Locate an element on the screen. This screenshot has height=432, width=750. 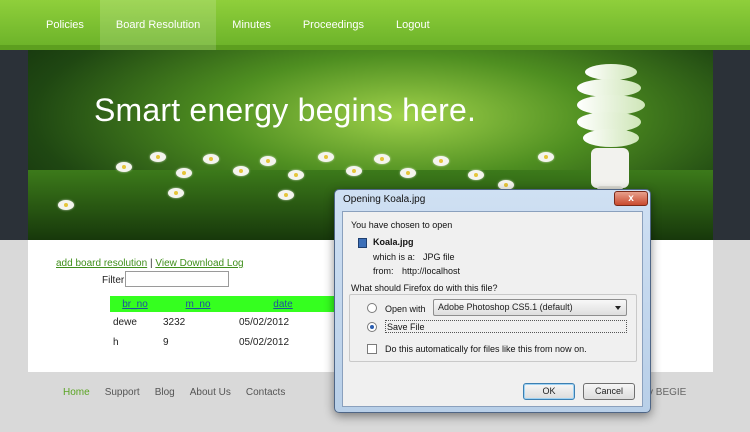
nav-proceedings: Proceedings is located at coordinates (333, 25).